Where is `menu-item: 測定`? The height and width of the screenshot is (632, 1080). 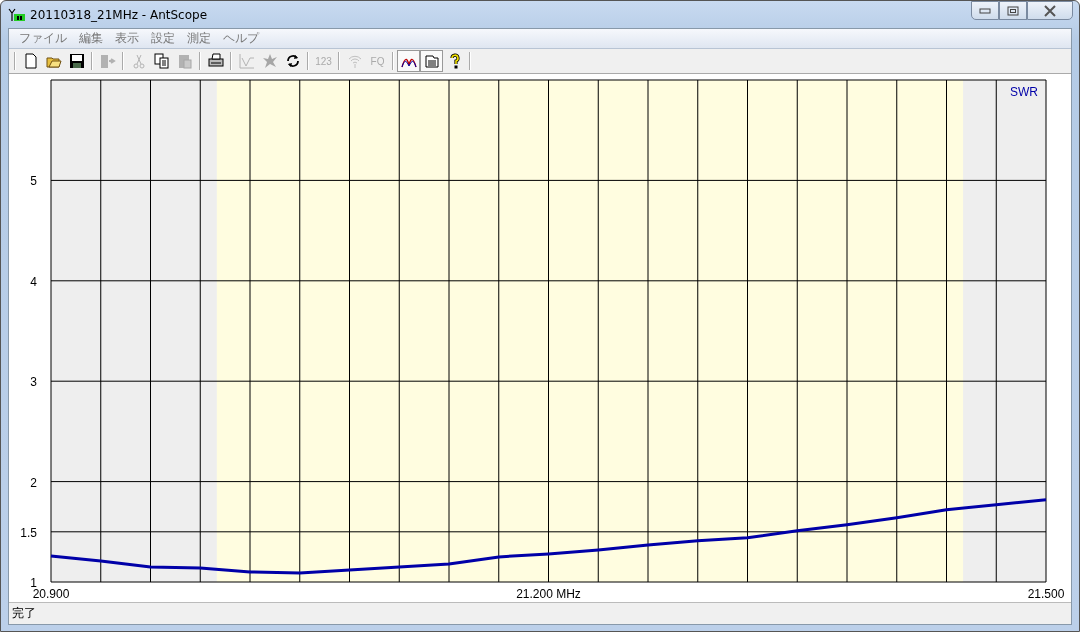 menu-item: 測定 is located at coordinates (199, 38).